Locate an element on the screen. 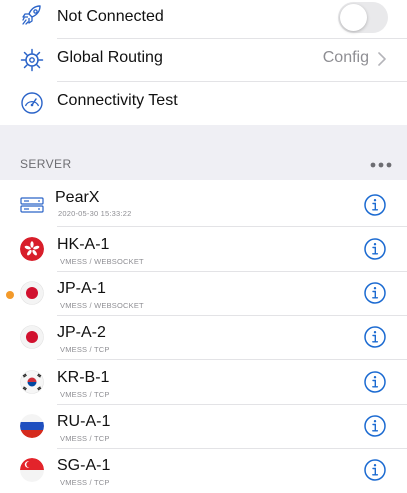 Image resolution: width=407 pixels, height=493 pixels. active-indicator is located at coordinates (10, 295).